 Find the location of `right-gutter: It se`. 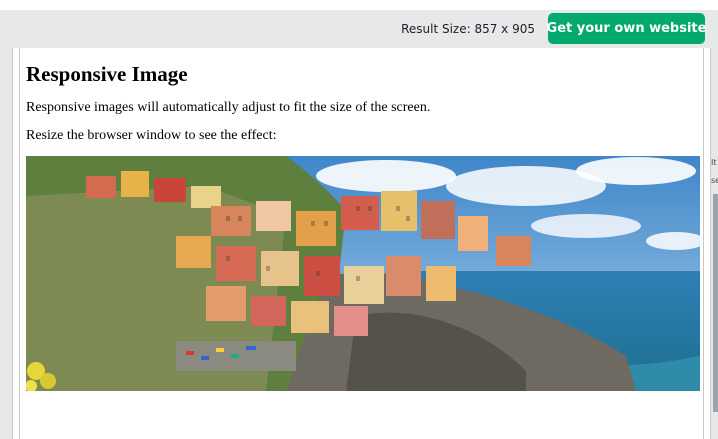

right-gutter: It se is located at coordinates (714, 243).